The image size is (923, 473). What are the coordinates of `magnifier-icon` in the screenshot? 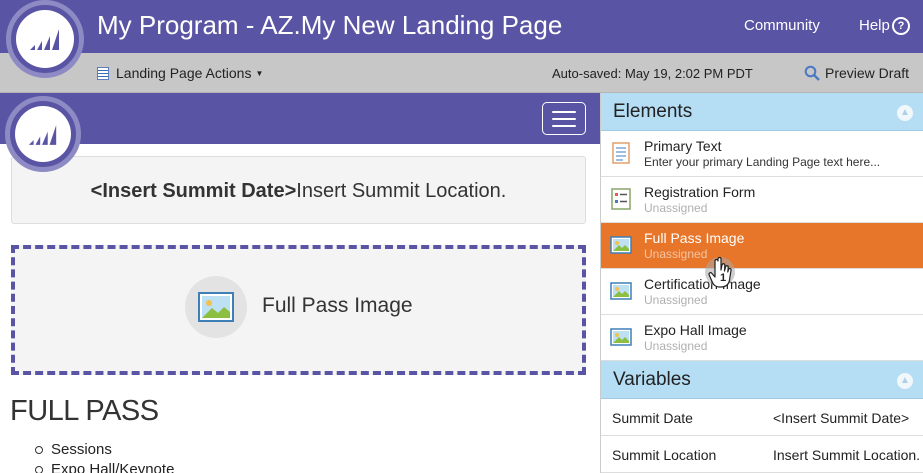 It's located at (812, 73).